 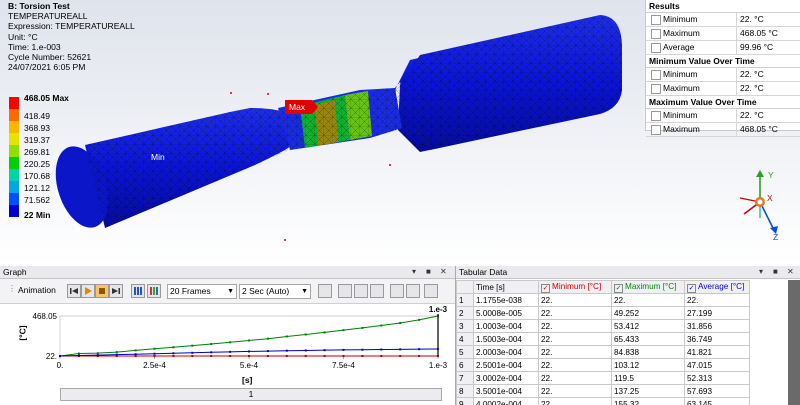 What do you see at coordinates (506, 326) in the screenshot?
I see `table-cell: 1.0003e-004` at bounding box center [506, 326].